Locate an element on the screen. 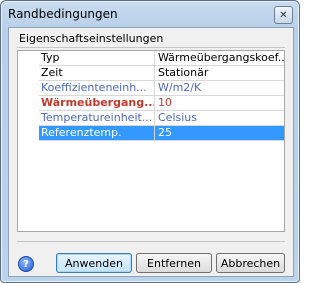 Image resolution: width=320 pixels, height=283 pixels. help-icon: ? is located at coordinates (26, 264).